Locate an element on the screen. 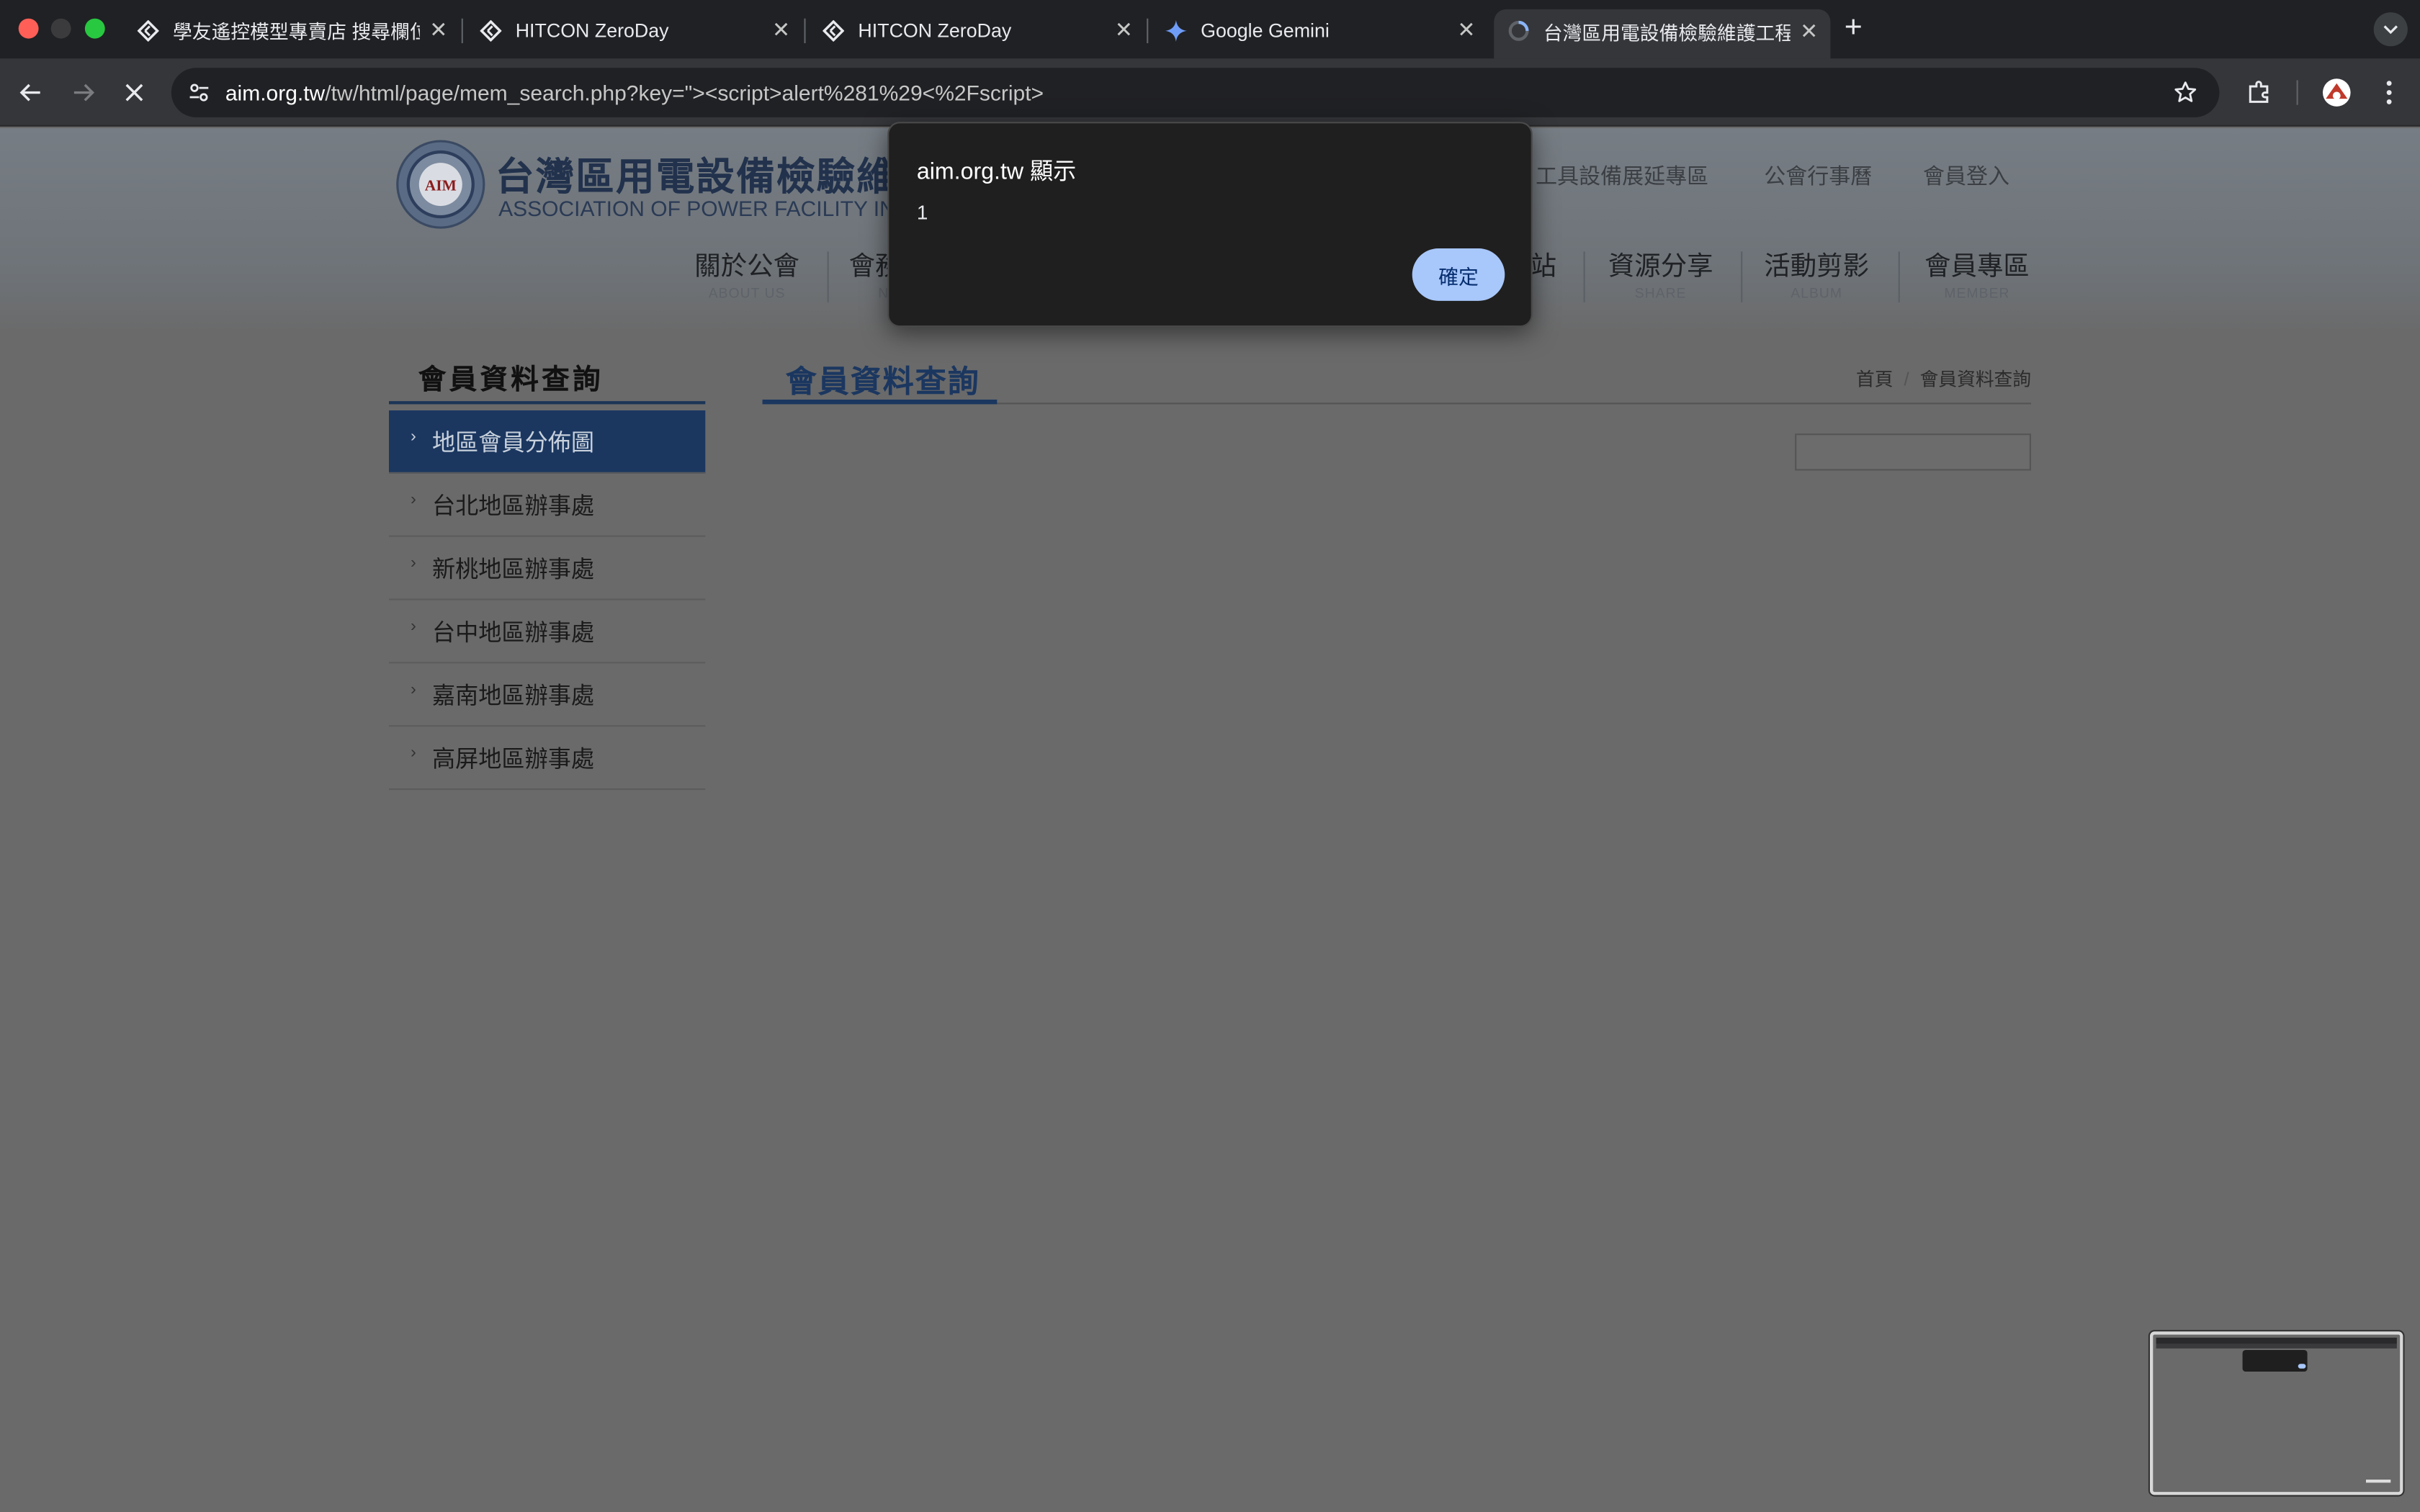  thumbnail-indicator is located at coordinates (2378, 1481).